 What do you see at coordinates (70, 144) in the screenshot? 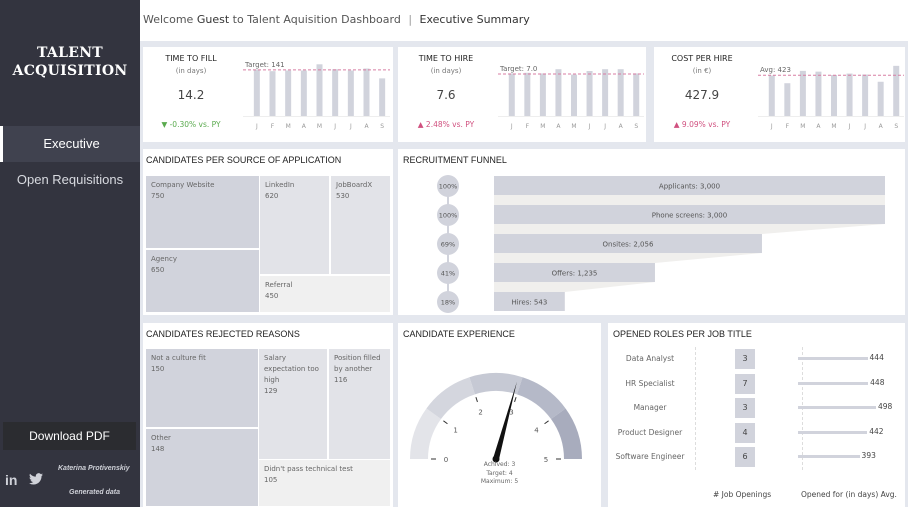
I see `nav-executive: Executive` at bounding box center [70, 144].